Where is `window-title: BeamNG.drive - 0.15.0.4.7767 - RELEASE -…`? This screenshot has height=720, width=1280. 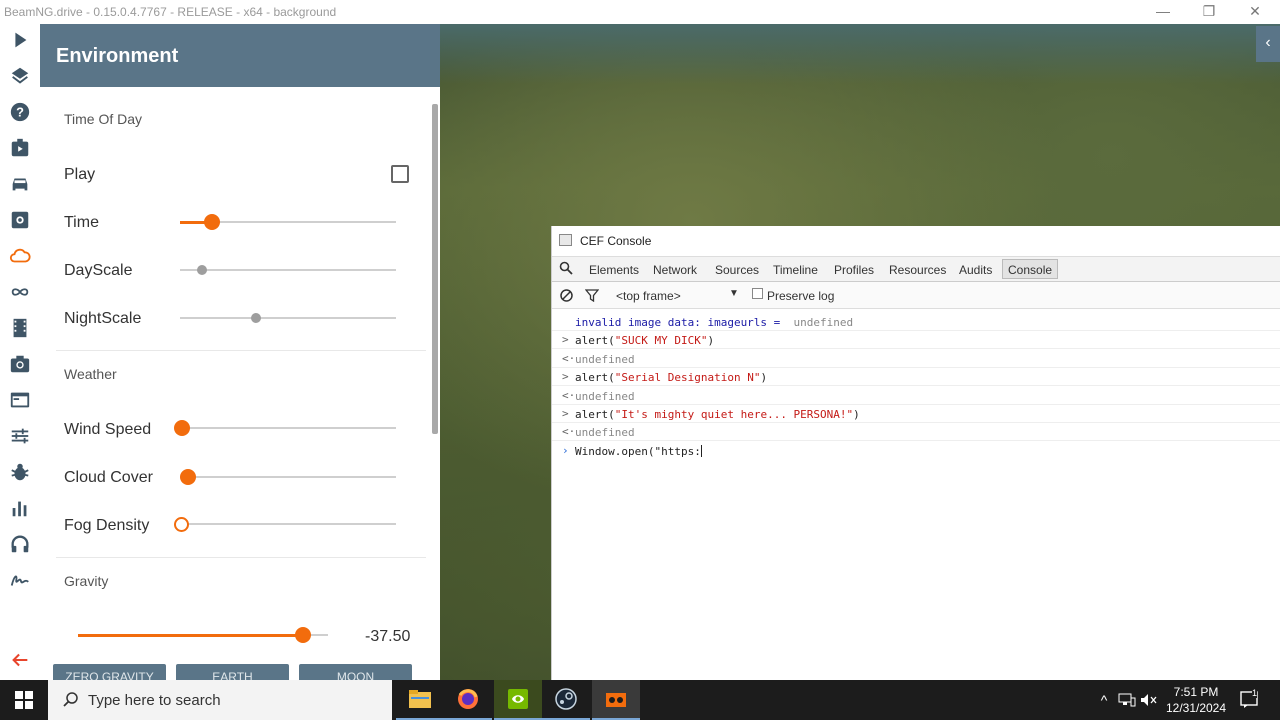 window-title: BeamNG.drive - 0.15.0.4.7767 - RELEASE -… is located at coordinates (170, 12).